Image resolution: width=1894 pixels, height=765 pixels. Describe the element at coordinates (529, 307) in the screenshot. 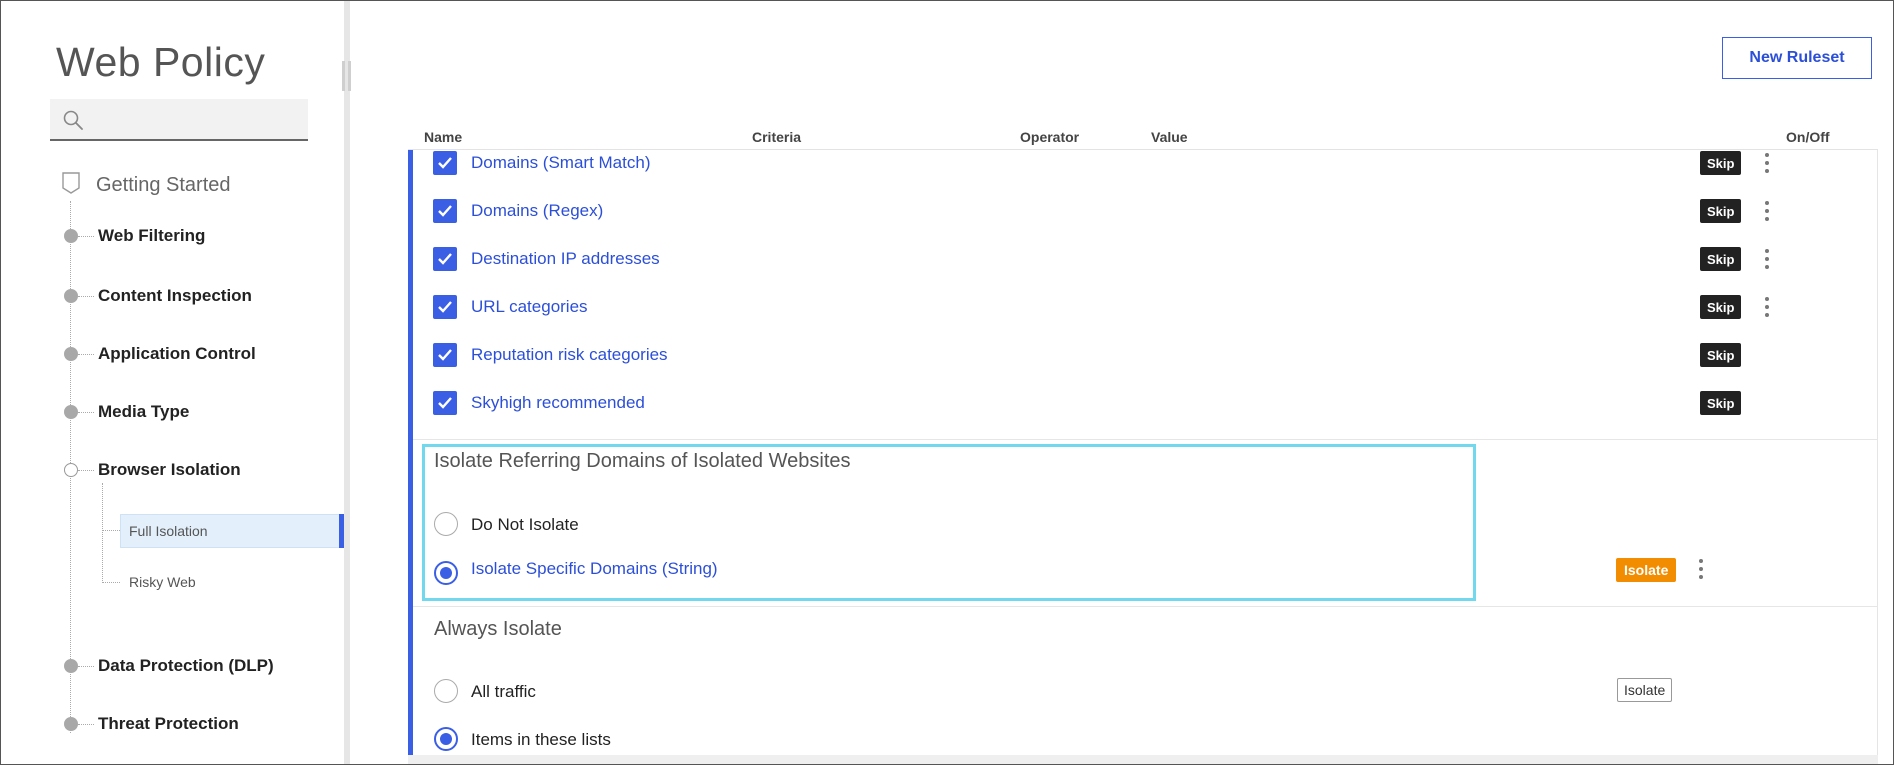

I see `rule-name-link: URL categories` at that location.